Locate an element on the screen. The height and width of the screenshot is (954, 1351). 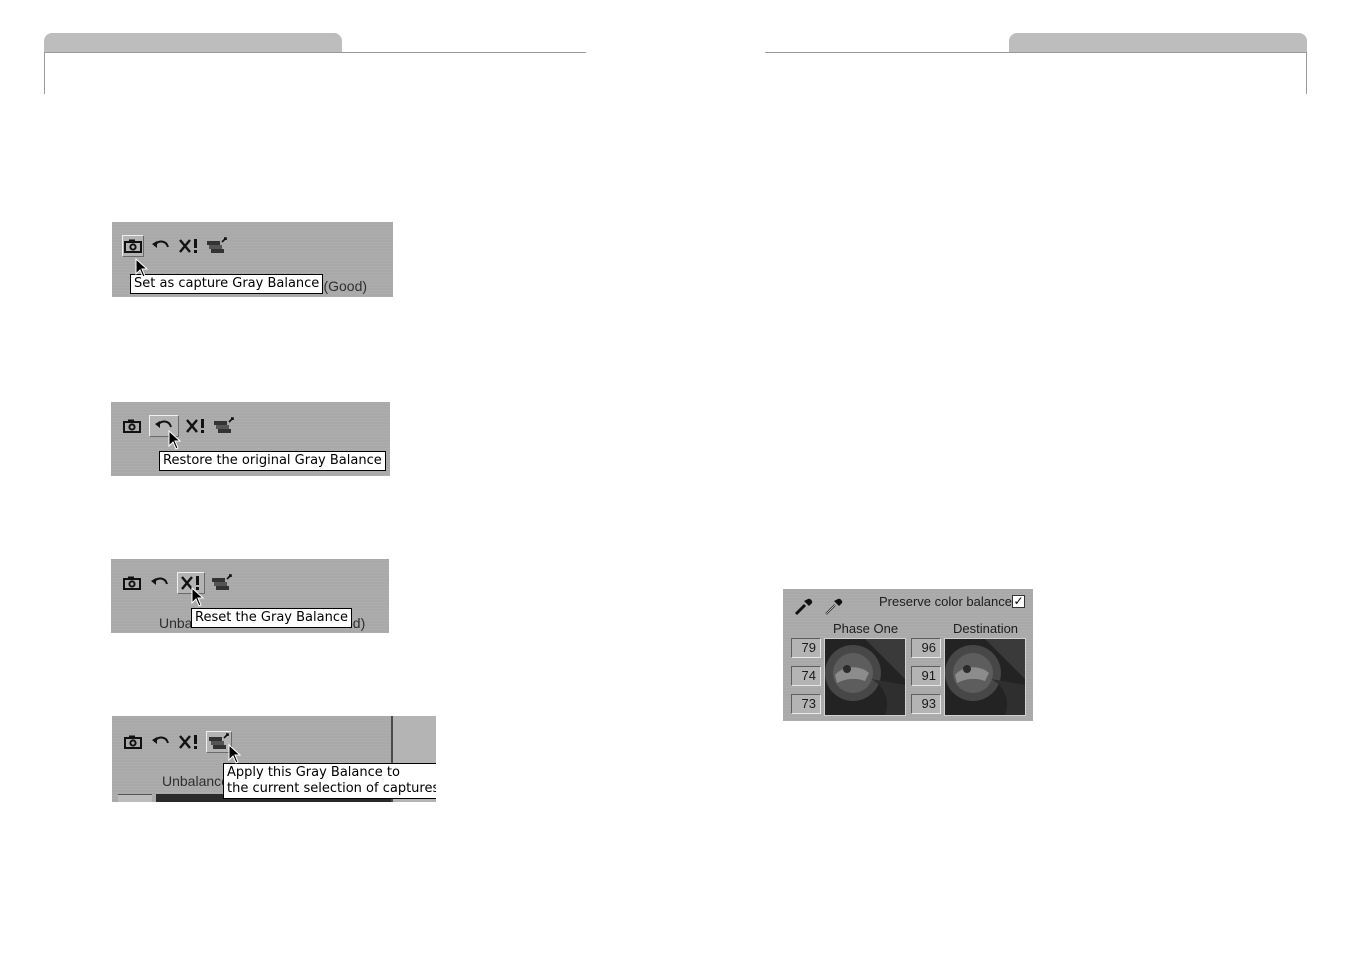
header-edge-right is located at coordinates (1306, 73).